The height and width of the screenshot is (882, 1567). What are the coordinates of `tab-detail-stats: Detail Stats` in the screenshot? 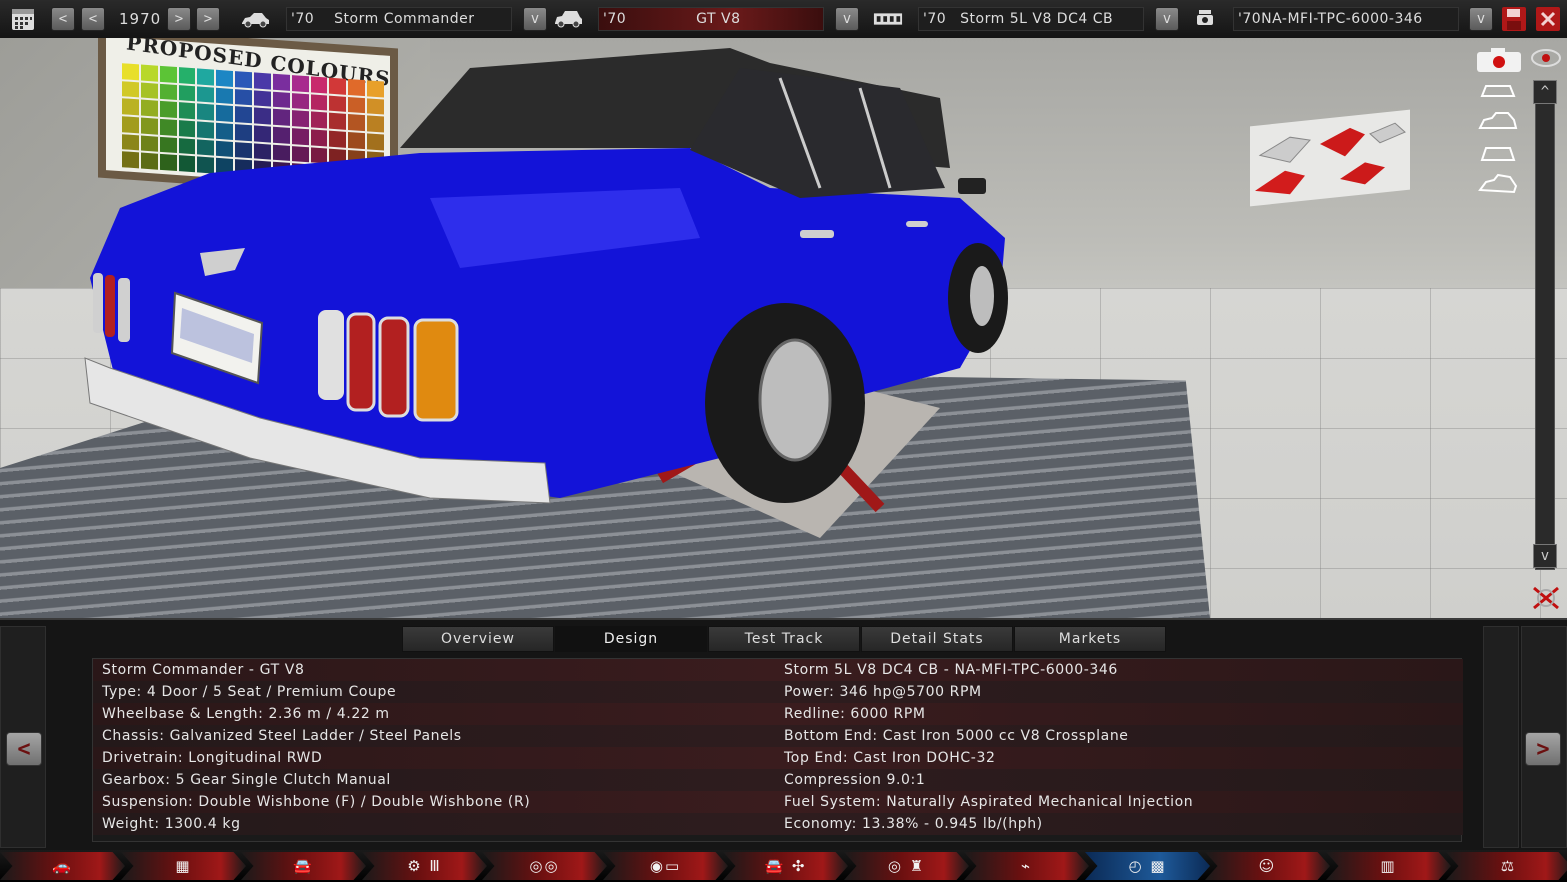 It's located at (937, 639).